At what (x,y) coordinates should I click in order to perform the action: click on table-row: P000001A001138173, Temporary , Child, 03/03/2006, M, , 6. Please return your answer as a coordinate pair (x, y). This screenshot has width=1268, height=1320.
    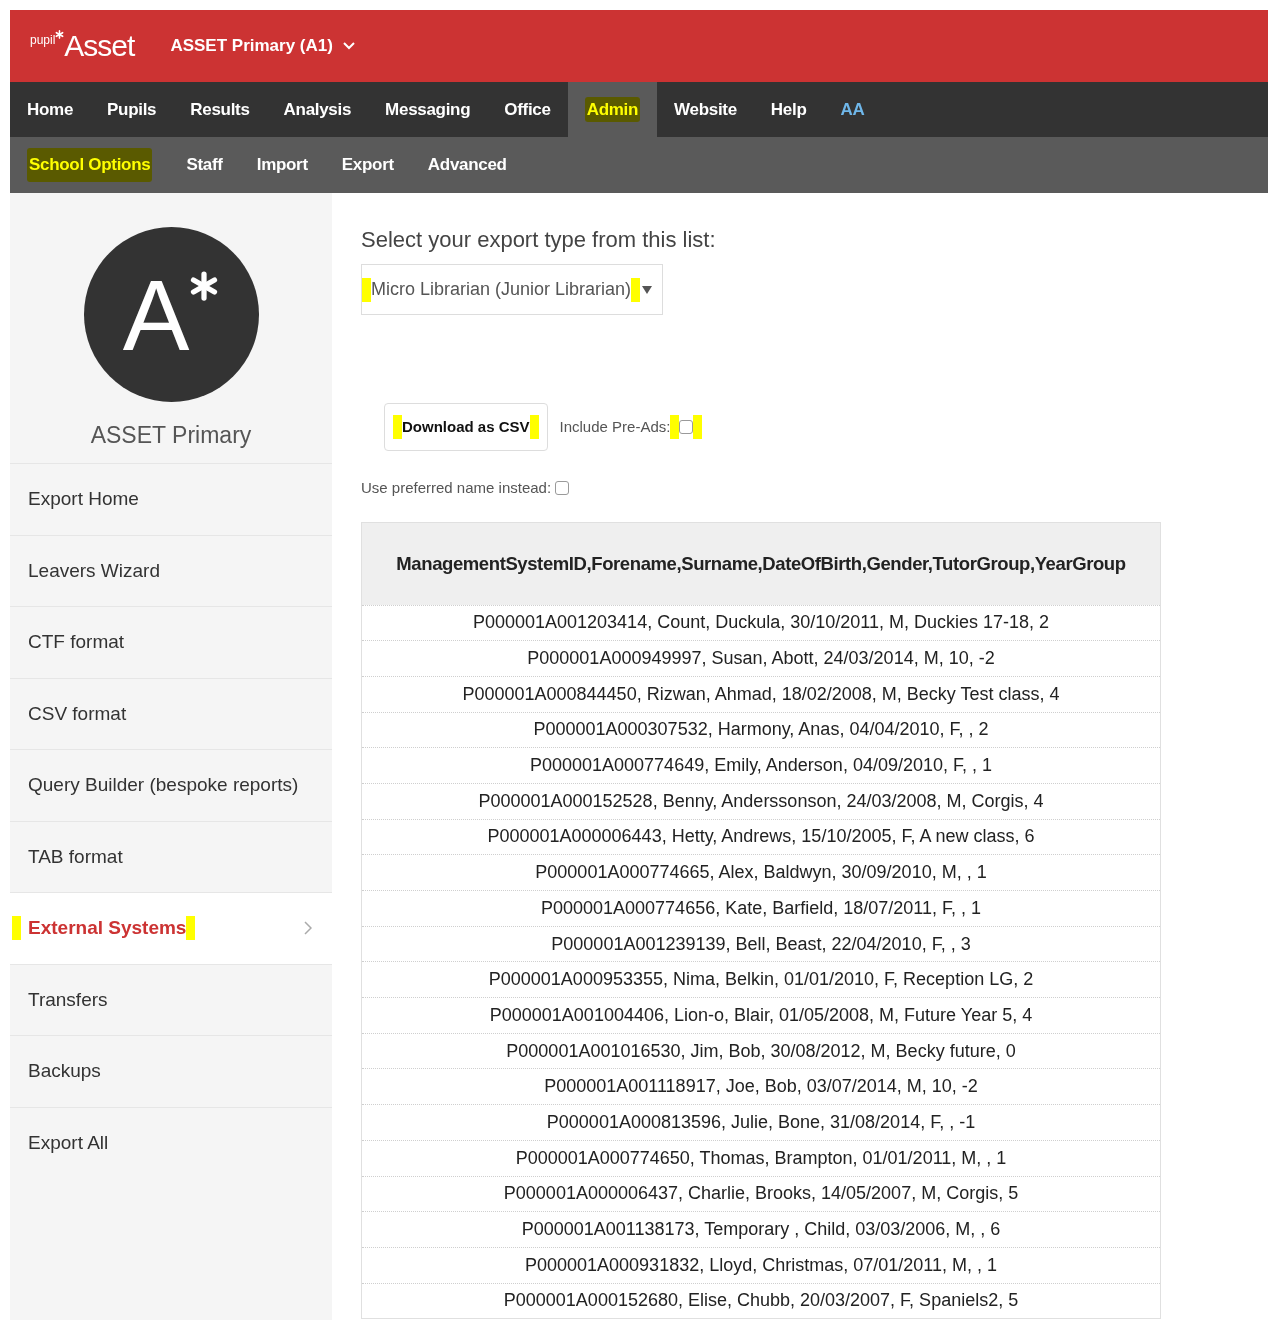
    Looking at the image, I should click on (761, 1229).